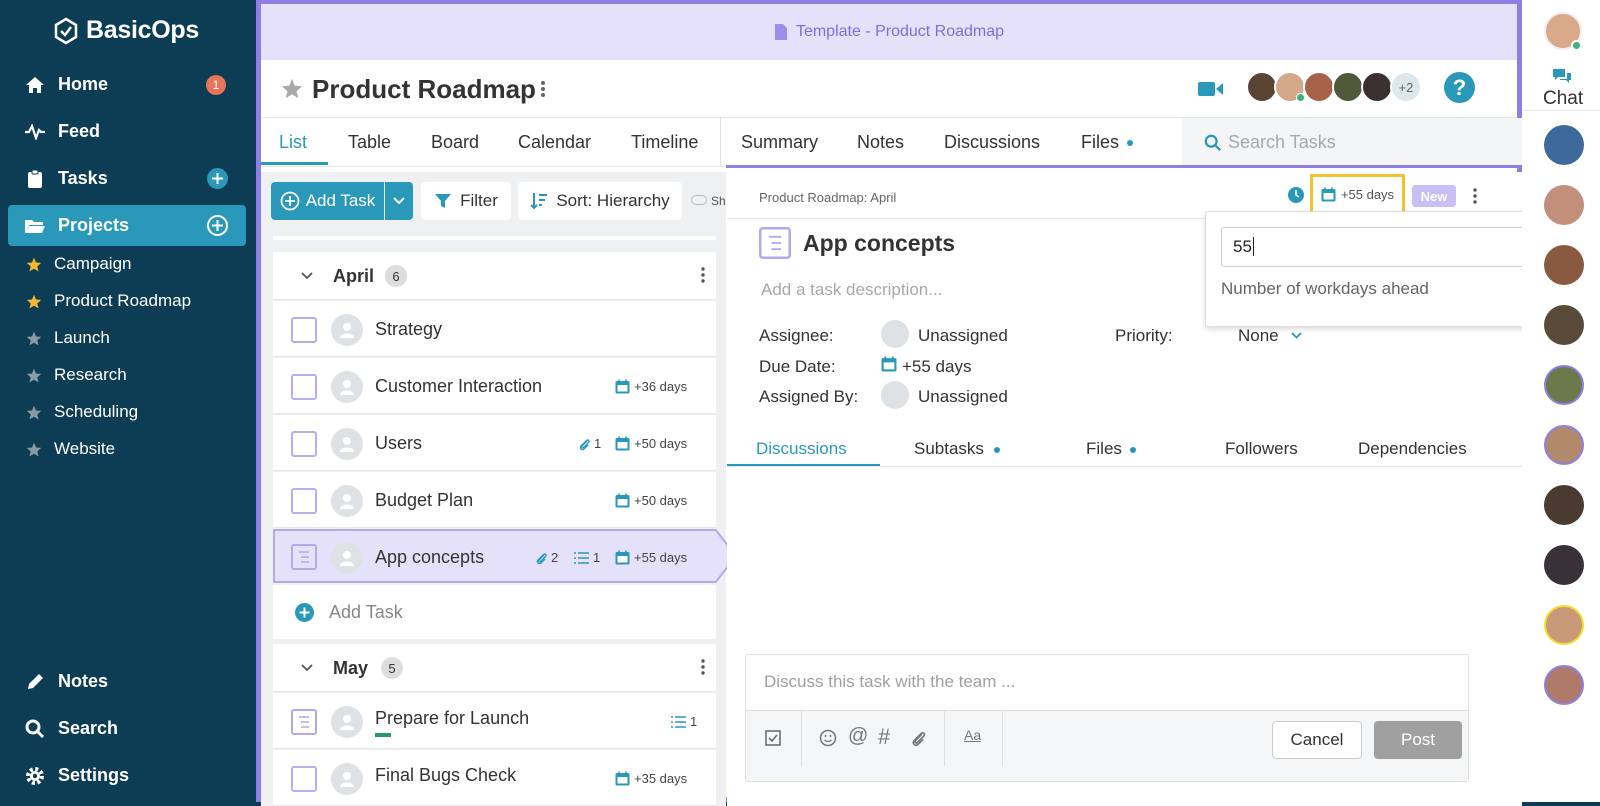 This screenshot has width=1600, height=806. What do you see at coordinates (1418, 740) in the screenshot?
I see `post-button: Post` at bounding box center [1418, 740].